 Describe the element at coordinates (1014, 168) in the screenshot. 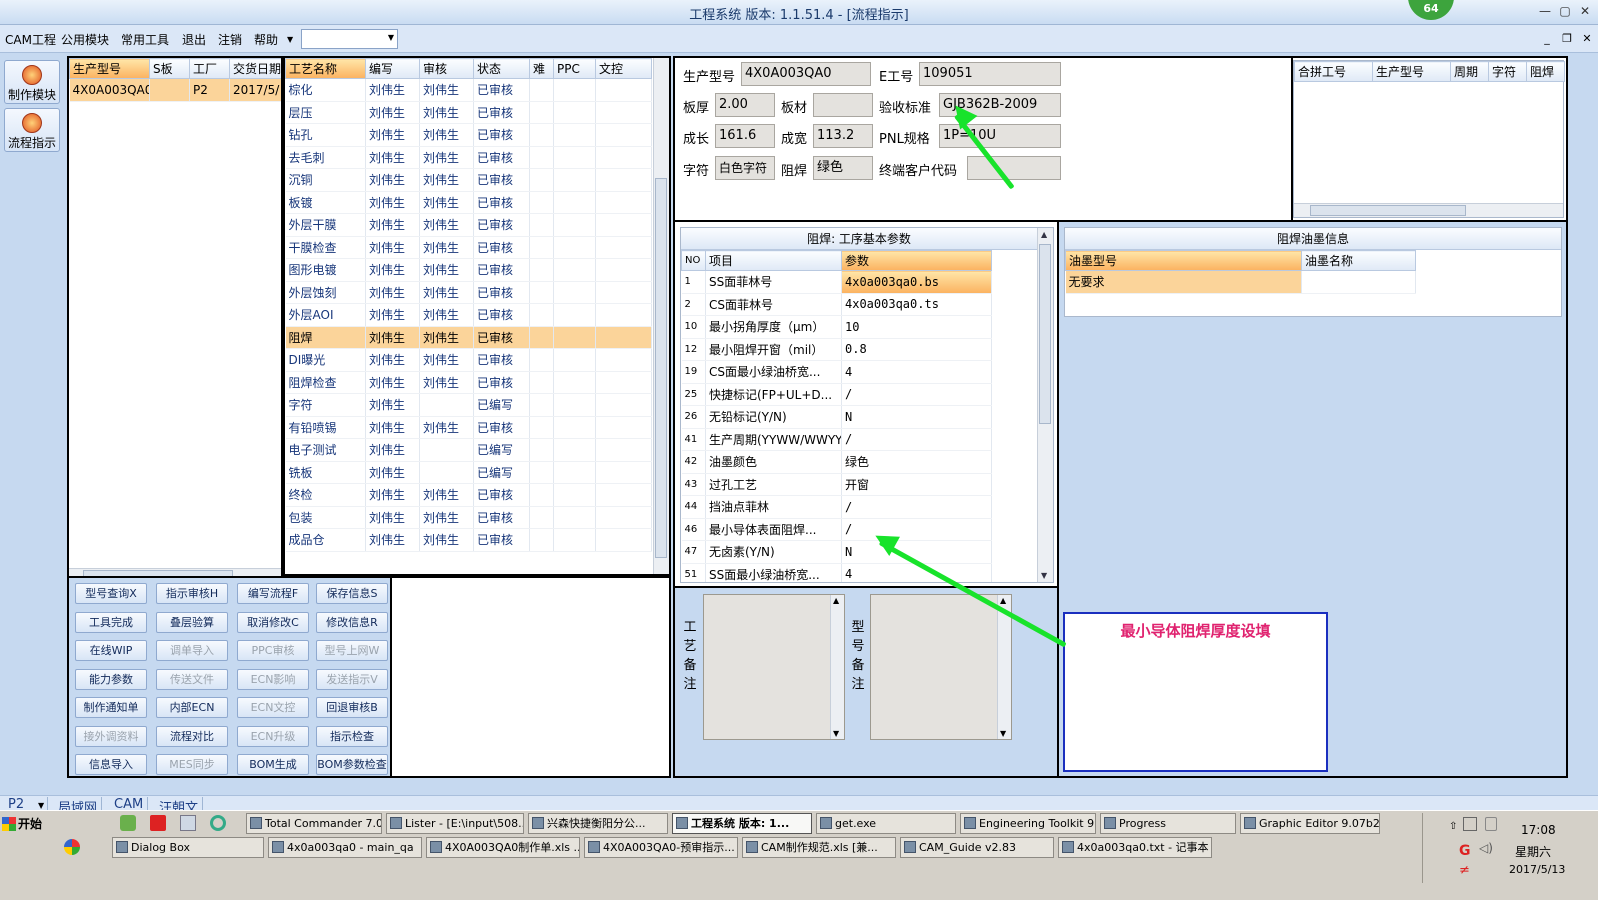

I see `field-customer-code` at that location.